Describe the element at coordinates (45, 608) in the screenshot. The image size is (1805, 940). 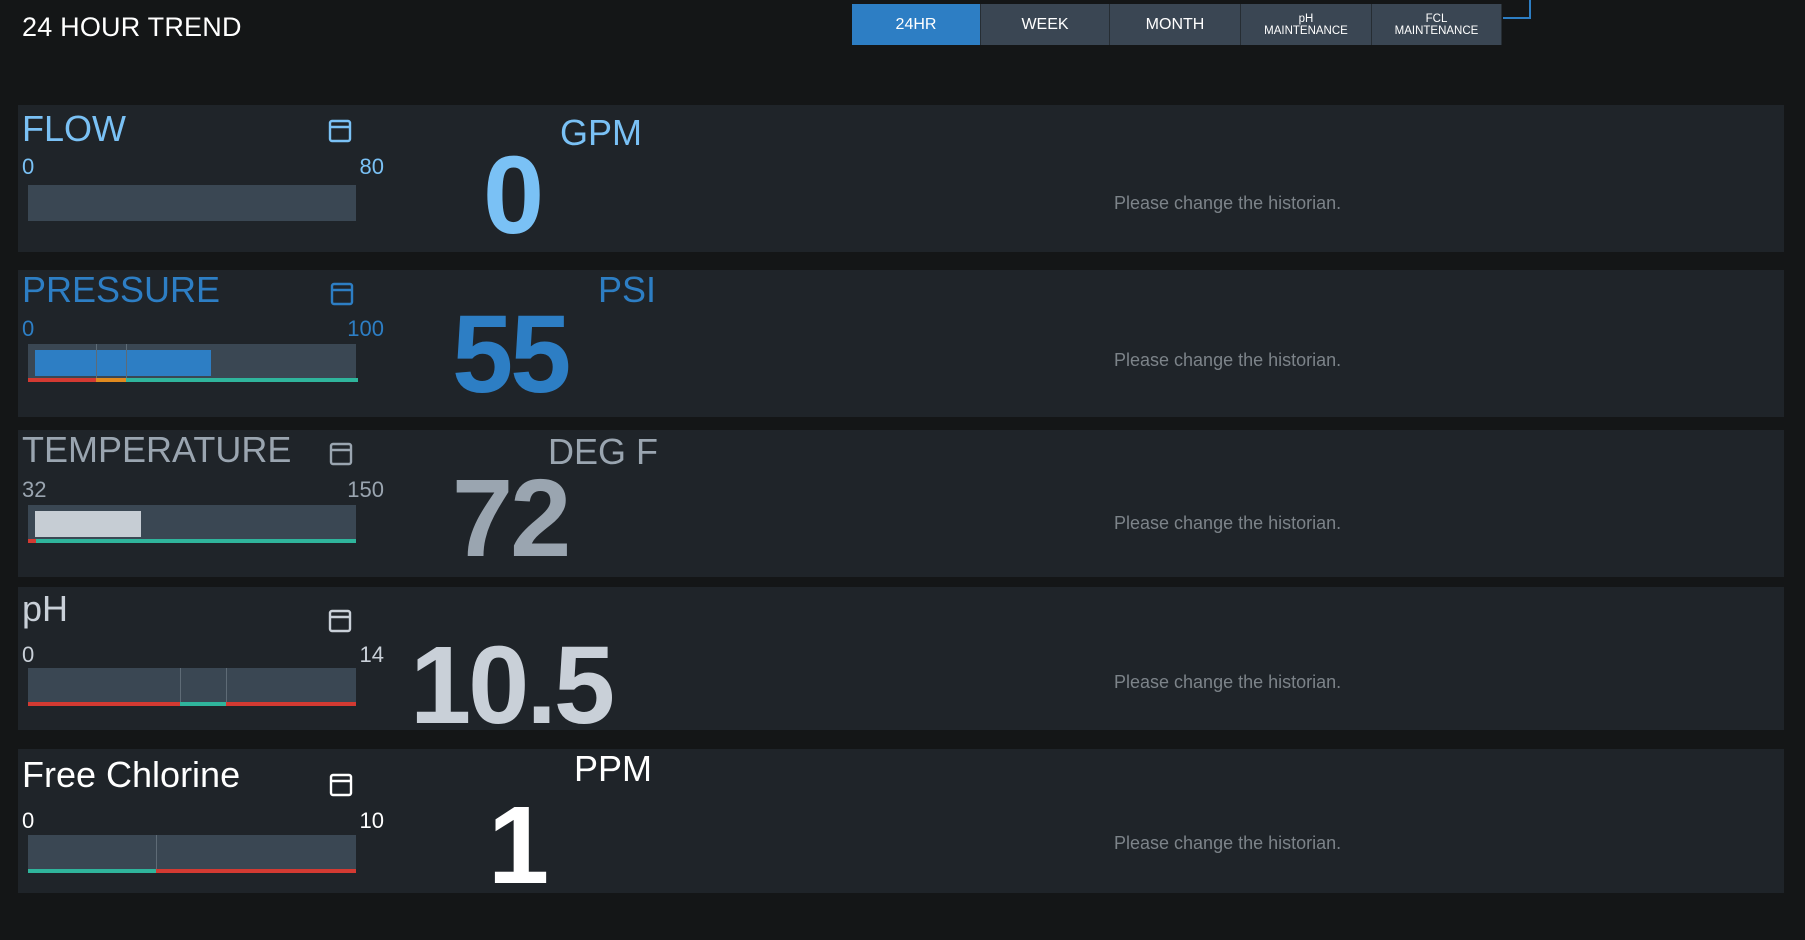
I see `panel-title-ph: pH` at that location.